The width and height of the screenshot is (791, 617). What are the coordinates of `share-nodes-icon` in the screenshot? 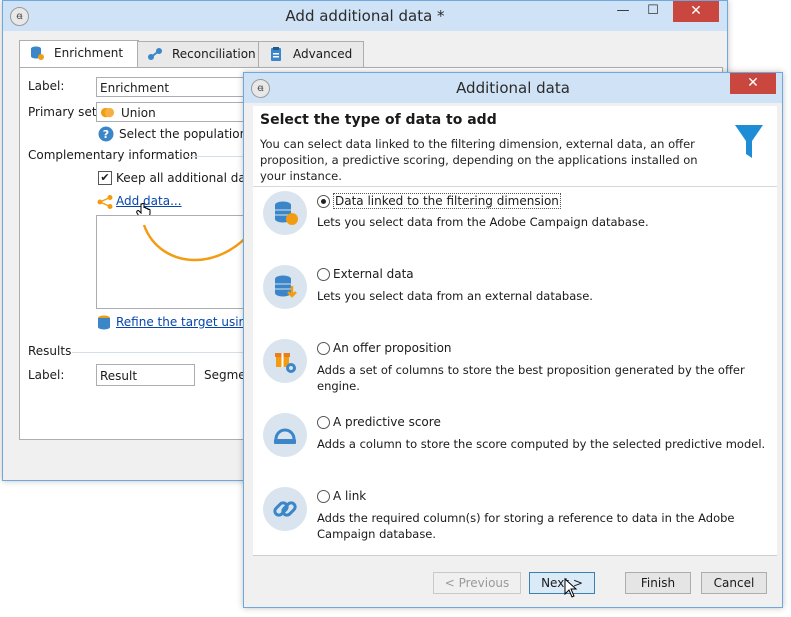 It's located at (105, 202).